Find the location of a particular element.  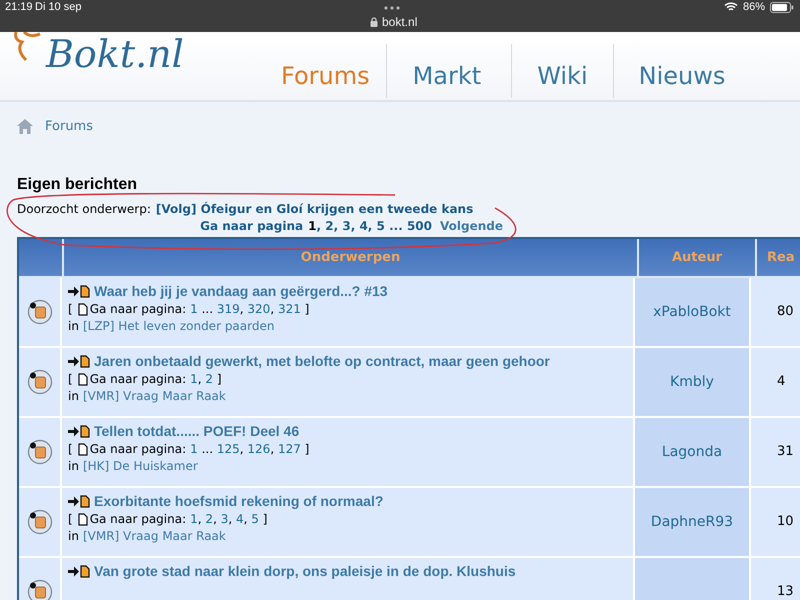

reply-count: 31 is located at coordinates (785, 451).